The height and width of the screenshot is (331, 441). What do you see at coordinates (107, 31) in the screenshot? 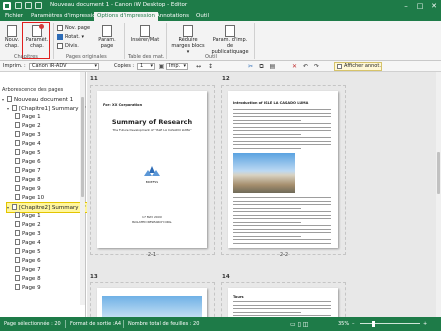
I see `page-settings-icon` at bounding box center [107, 31].